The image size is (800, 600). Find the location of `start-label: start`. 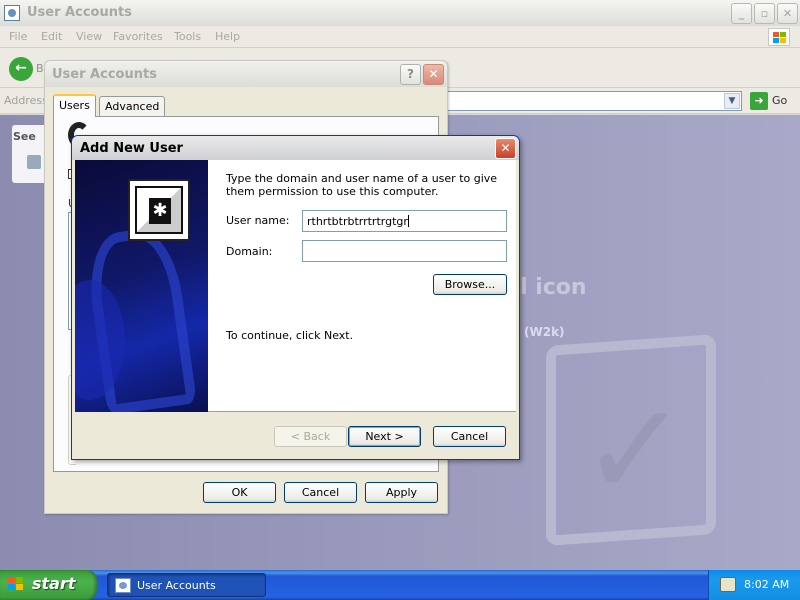

start-label: start is located at coordinates (54, 583).